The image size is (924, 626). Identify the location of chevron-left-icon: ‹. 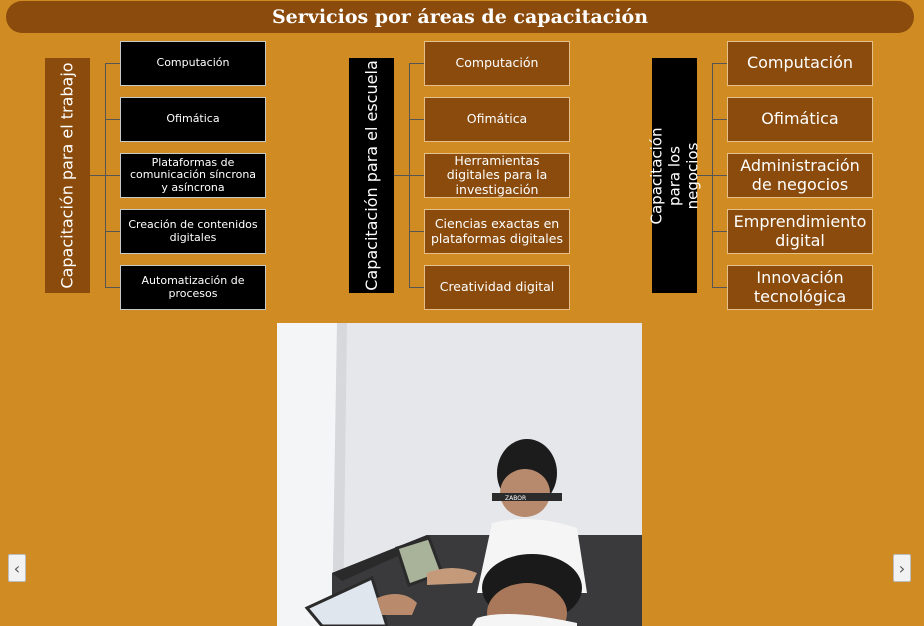
(17, 568).